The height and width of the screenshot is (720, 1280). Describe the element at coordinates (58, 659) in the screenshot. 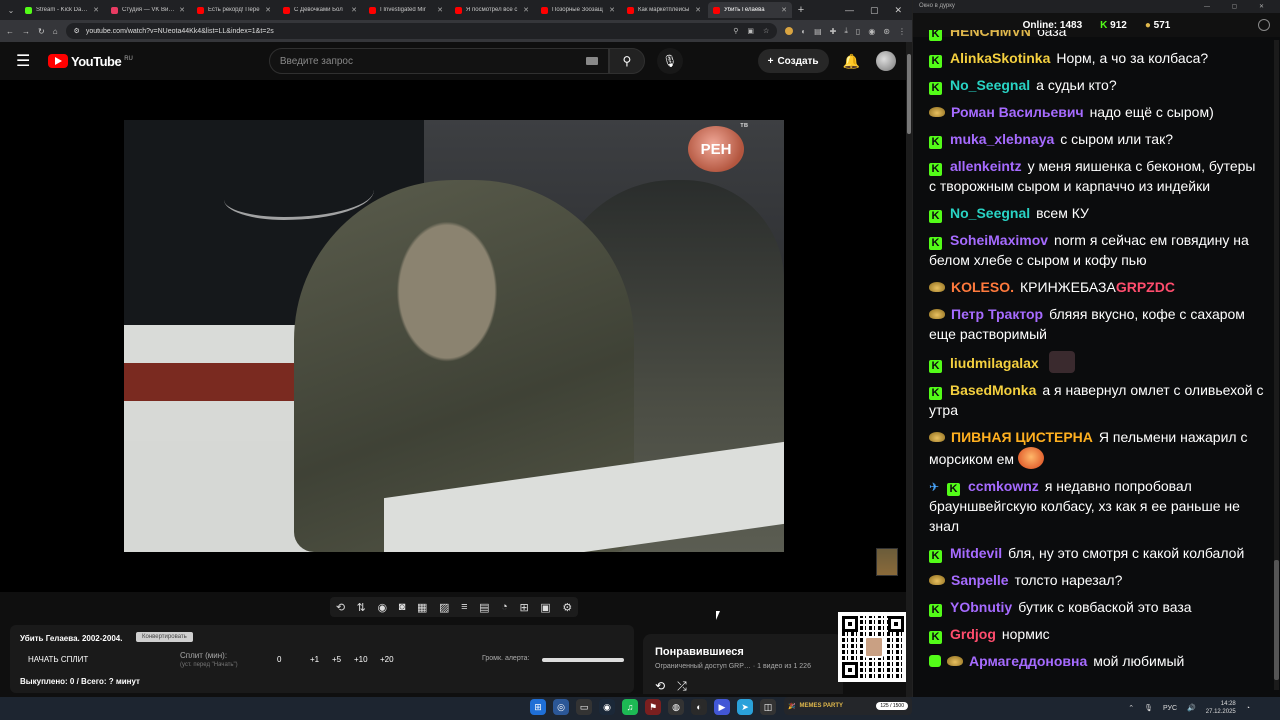

I see `start-split-button: НАЧАТЬ СПЛИТ` at that location.